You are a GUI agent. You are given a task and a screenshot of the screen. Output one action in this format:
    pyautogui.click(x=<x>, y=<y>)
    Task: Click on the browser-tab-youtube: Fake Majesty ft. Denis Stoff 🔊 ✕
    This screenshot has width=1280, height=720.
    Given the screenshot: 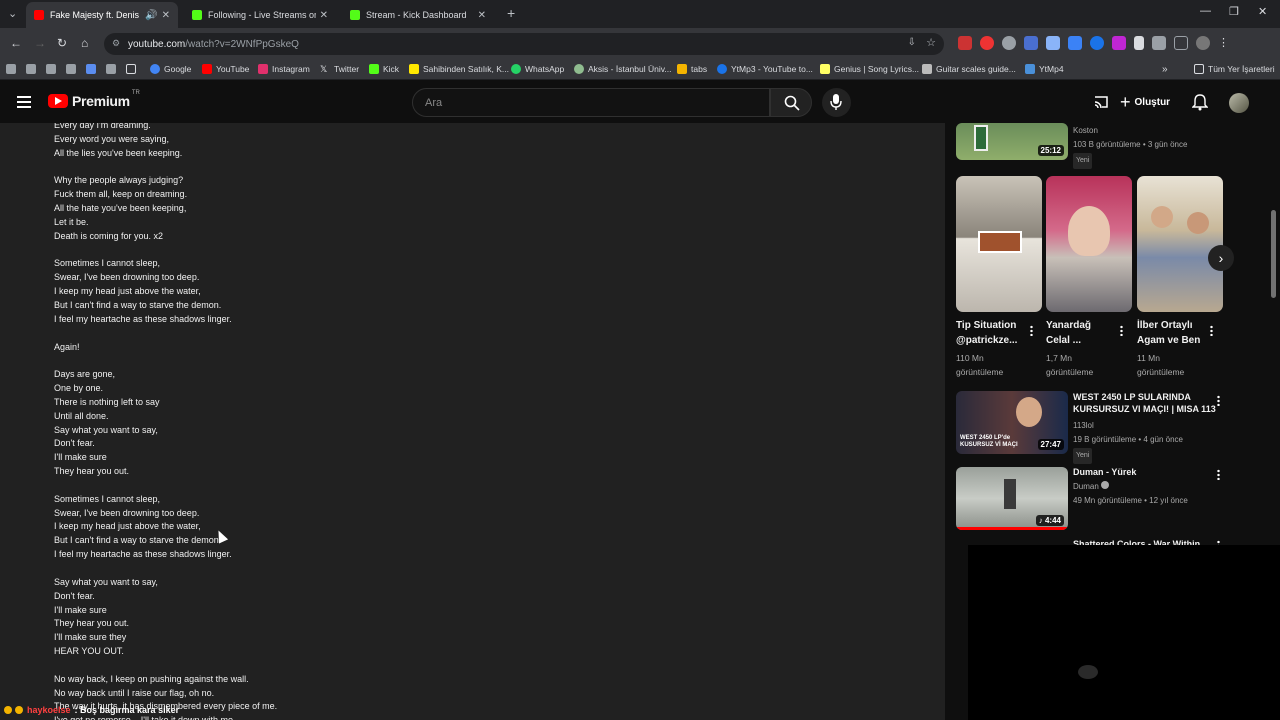 What is the action you would take?
    pyautogui.click(x=102, y=15)
    